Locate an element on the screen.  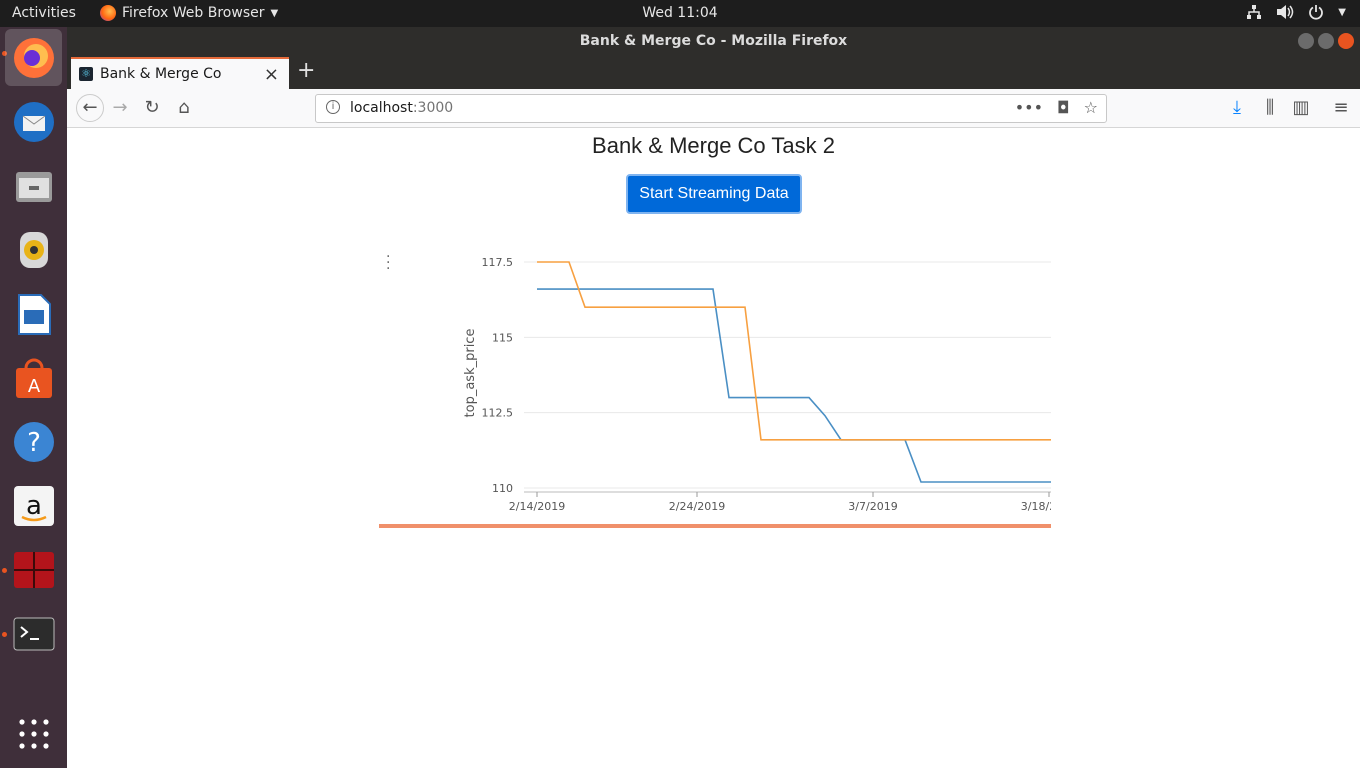
app-menu-label: Firefox Web Browser is located at coordinates (193, 13).